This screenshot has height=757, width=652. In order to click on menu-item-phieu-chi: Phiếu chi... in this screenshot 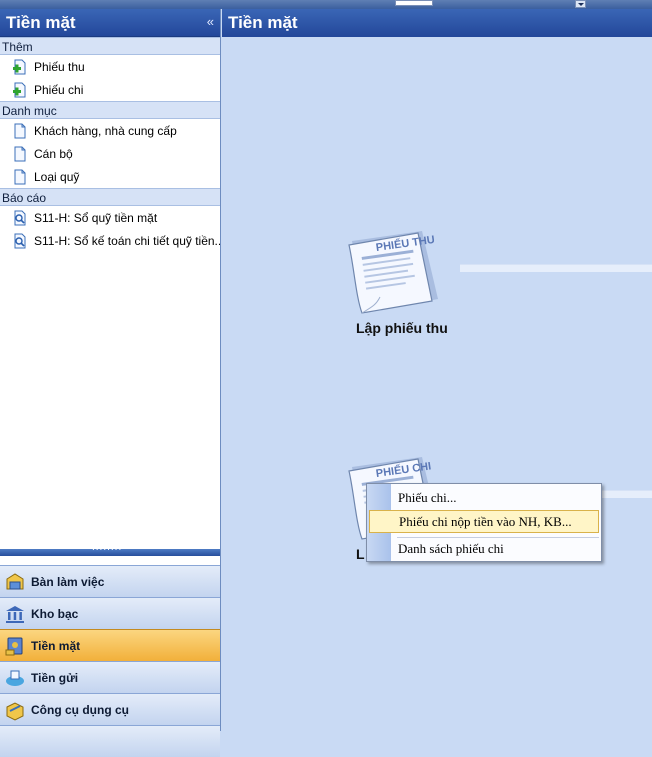, I will do `click(484, 497)`.